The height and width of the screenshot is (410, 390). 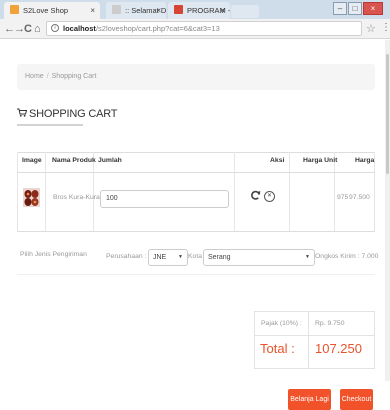 What do you see at coordinates (76, 197) in the screenshot?
I see `product-name: Bros Kura-Kura` at bounding box center [76, 197].